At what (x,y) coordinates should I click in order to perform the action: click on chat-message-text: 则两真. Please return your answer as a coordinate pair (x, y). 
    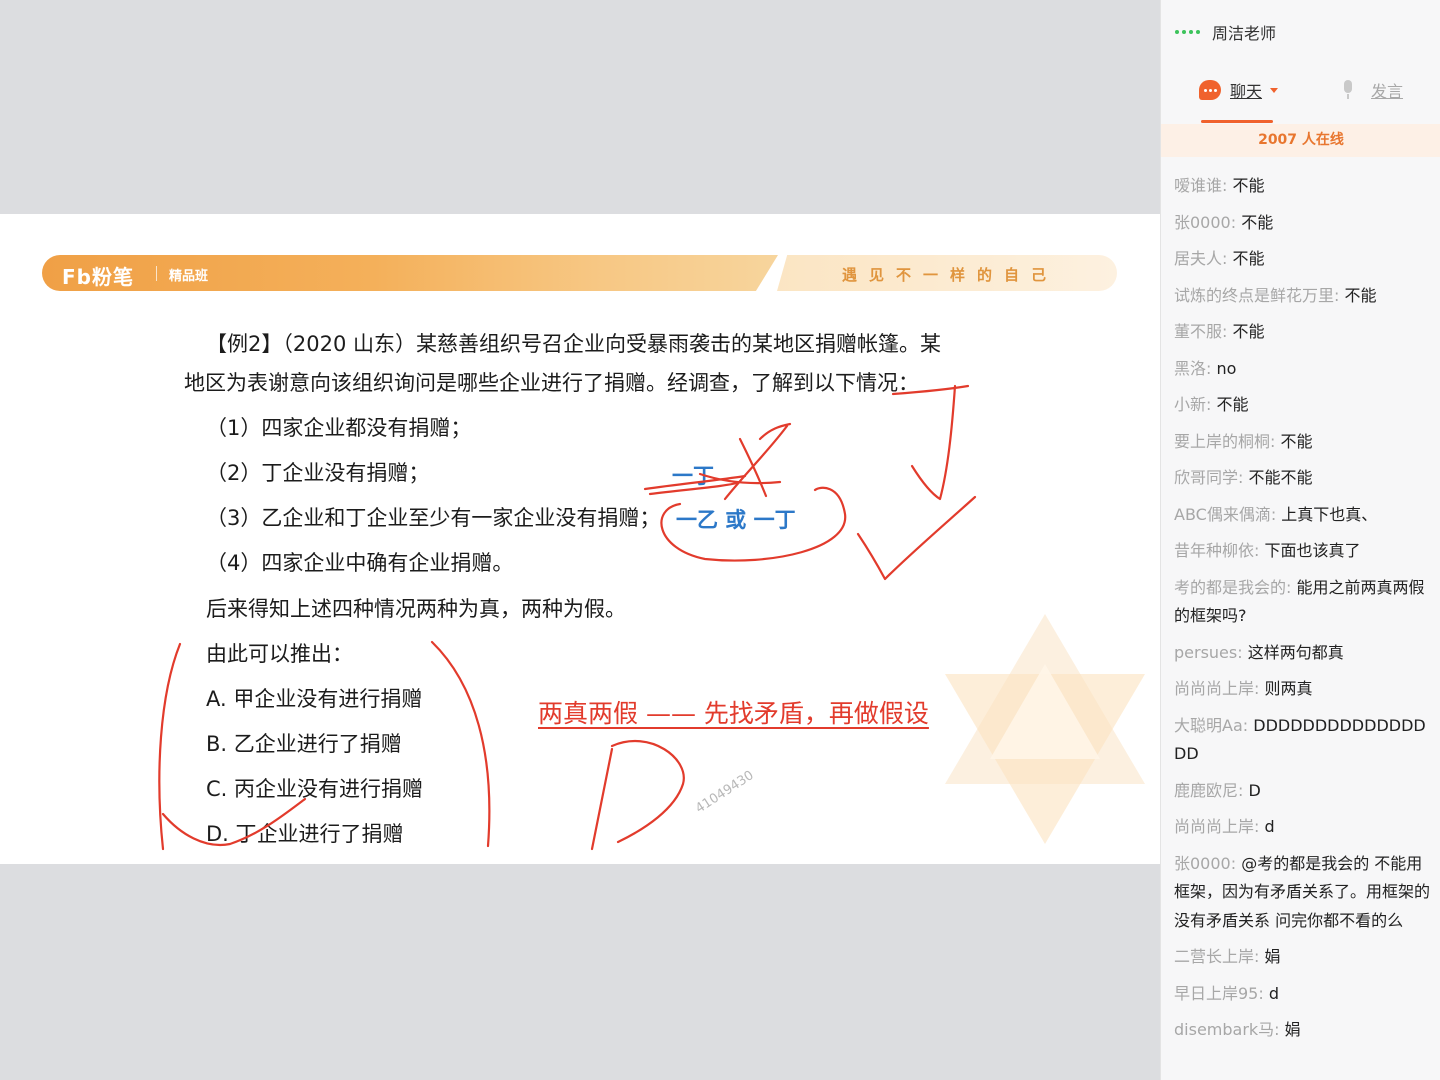
    Looking at the image, I should click on (1286, 688).